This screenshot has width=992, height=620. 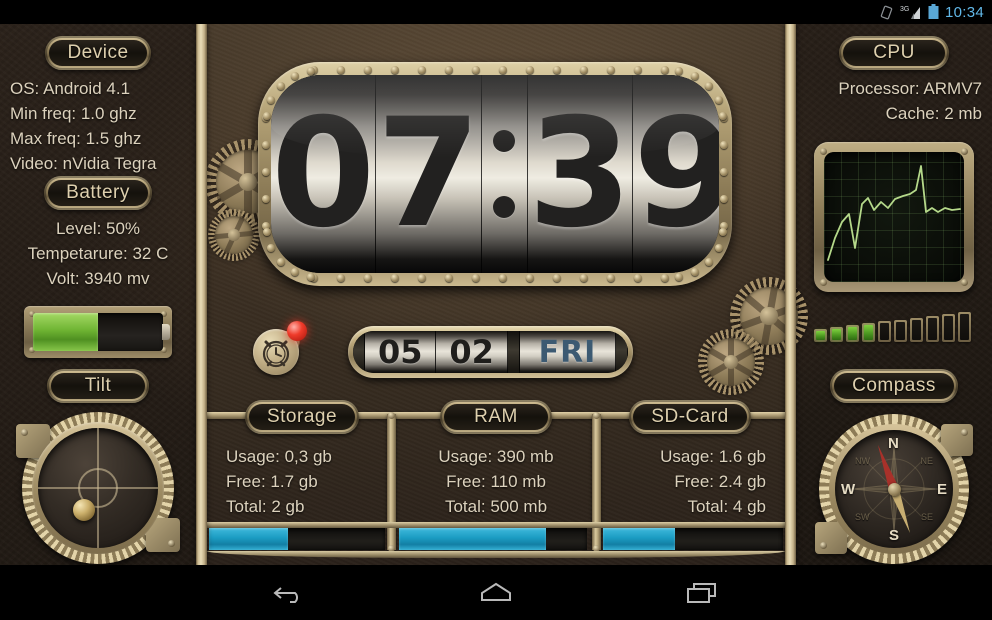 I want to click on clock-digit: 3, so click(x=580, y=174).